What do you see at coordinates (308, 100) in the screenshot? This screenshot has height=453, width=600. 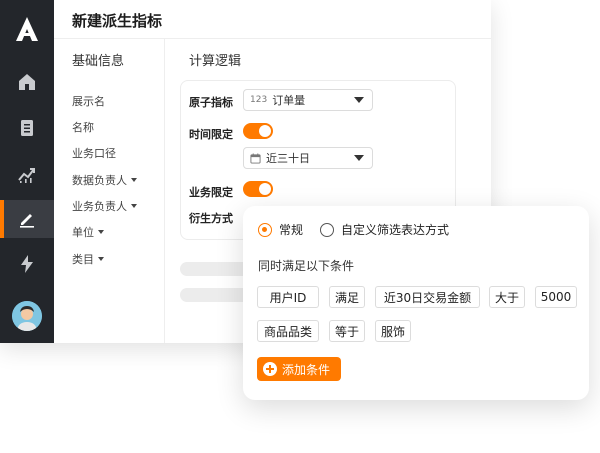 I see `atomic-metric-select: 123 订单量` at bounding box center [308, 100].